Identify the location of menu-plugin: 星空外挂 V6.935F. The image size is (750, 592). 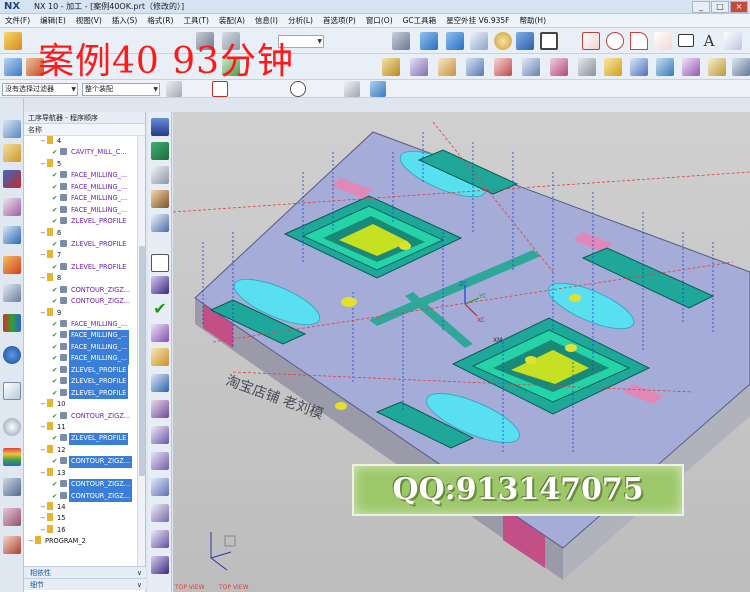
(477, 20).